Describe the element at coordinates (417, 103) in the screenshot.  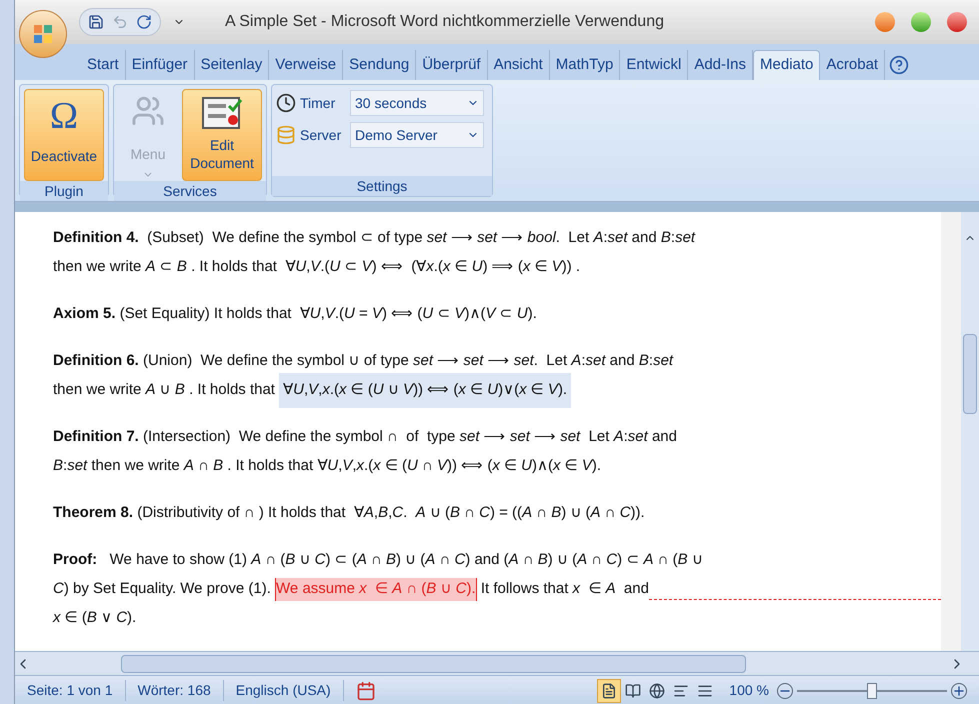
I see `dropdown: 30 seconds` at that location.